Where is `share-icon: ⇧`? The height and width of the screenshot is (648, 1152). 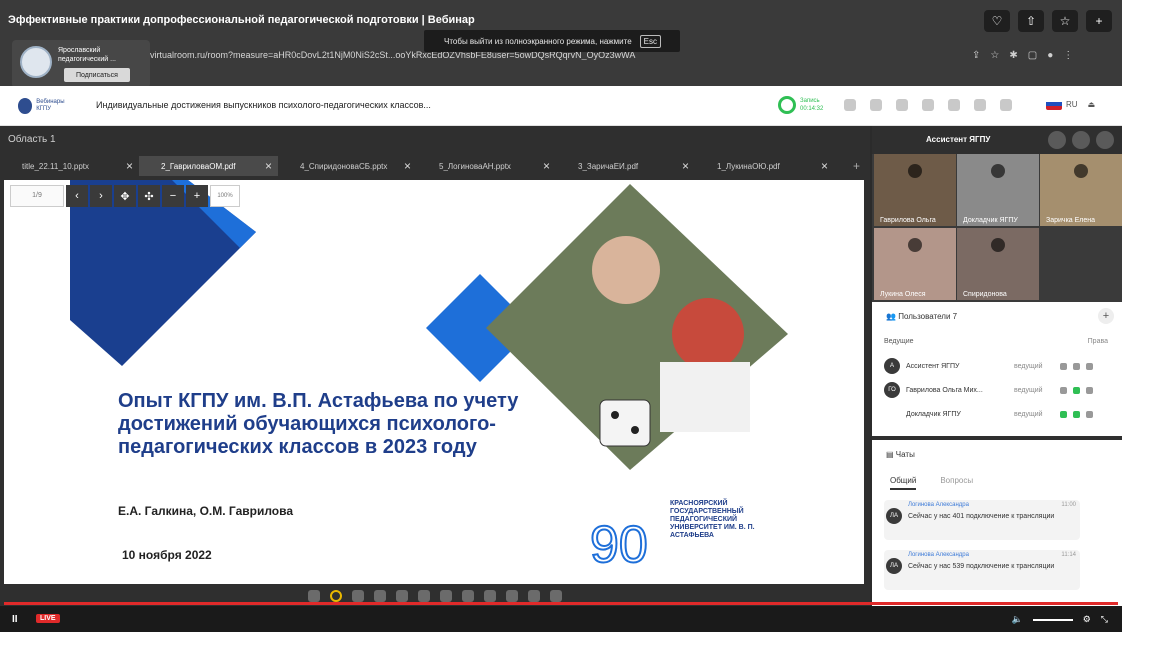
share-icon: ⇧ is located at coordinates (1031, 21).